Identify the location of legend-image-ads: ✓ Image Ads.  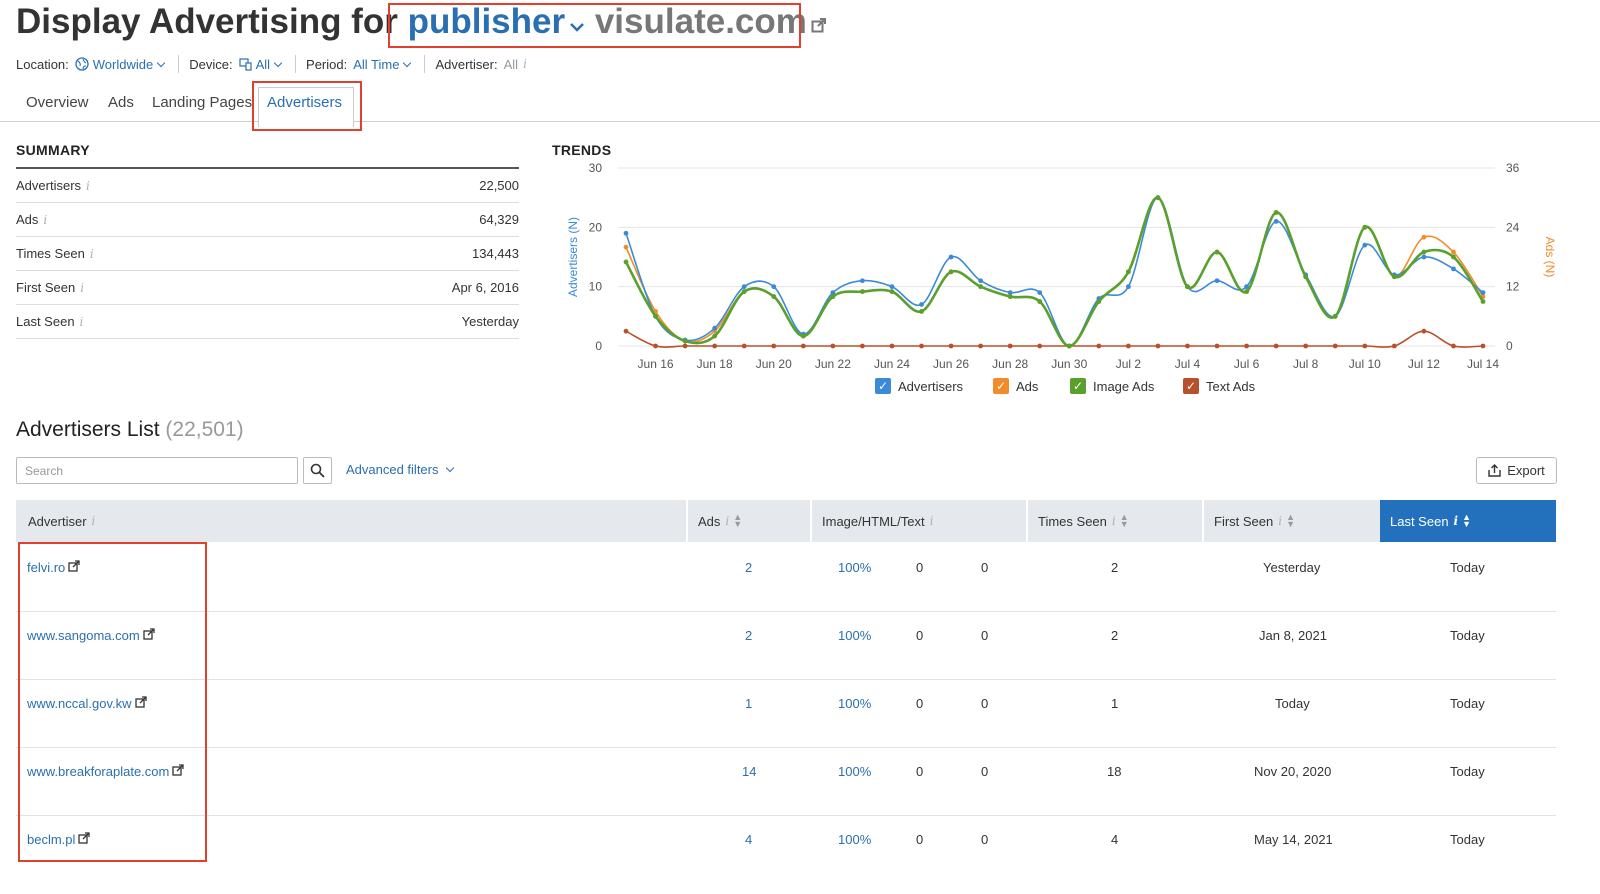
(1112, 386).